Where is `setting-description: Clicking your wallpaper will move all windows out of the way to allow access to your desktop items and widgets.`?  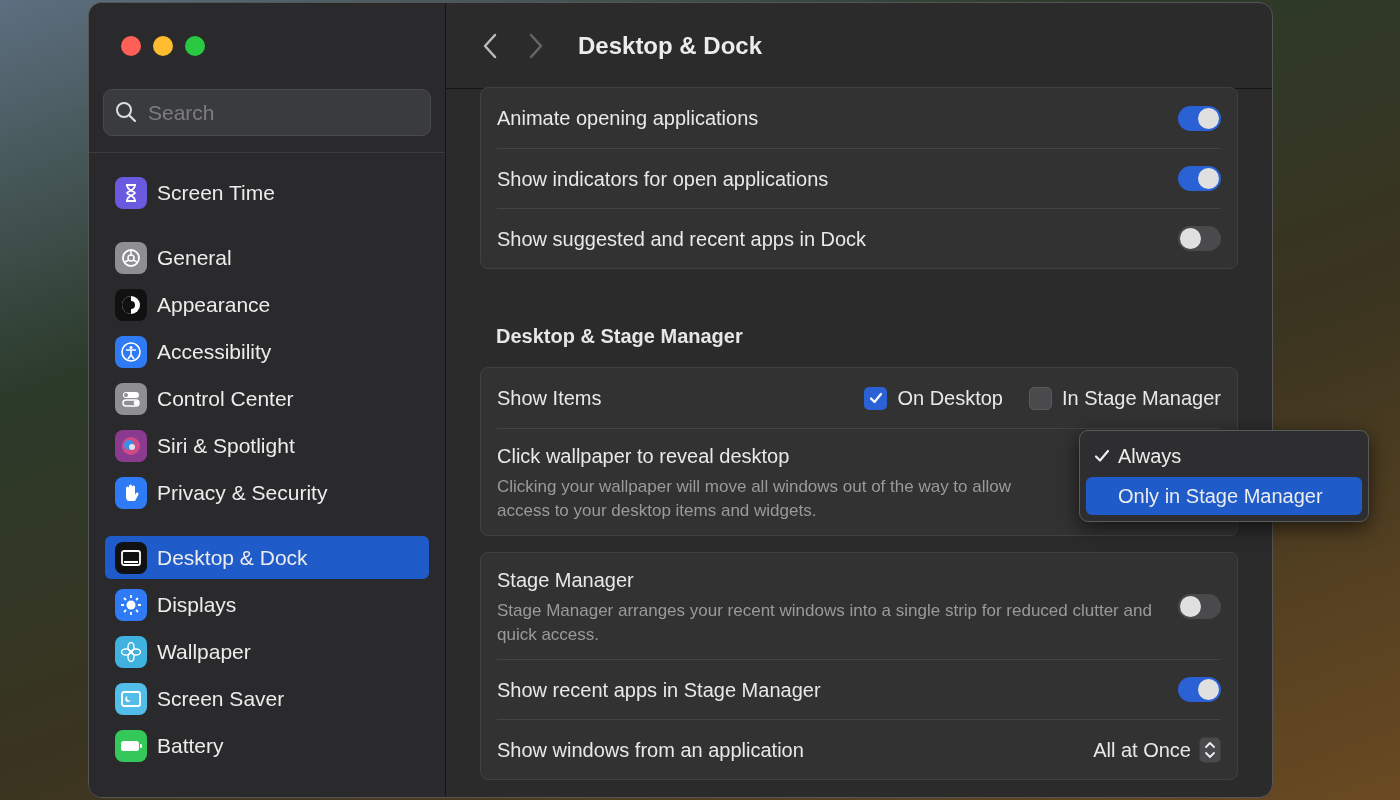 setting-description: Clicking your wallpaper will move all windows out of the way to allow access to your desktop items and widgets. is located at coordinates (754, 499).